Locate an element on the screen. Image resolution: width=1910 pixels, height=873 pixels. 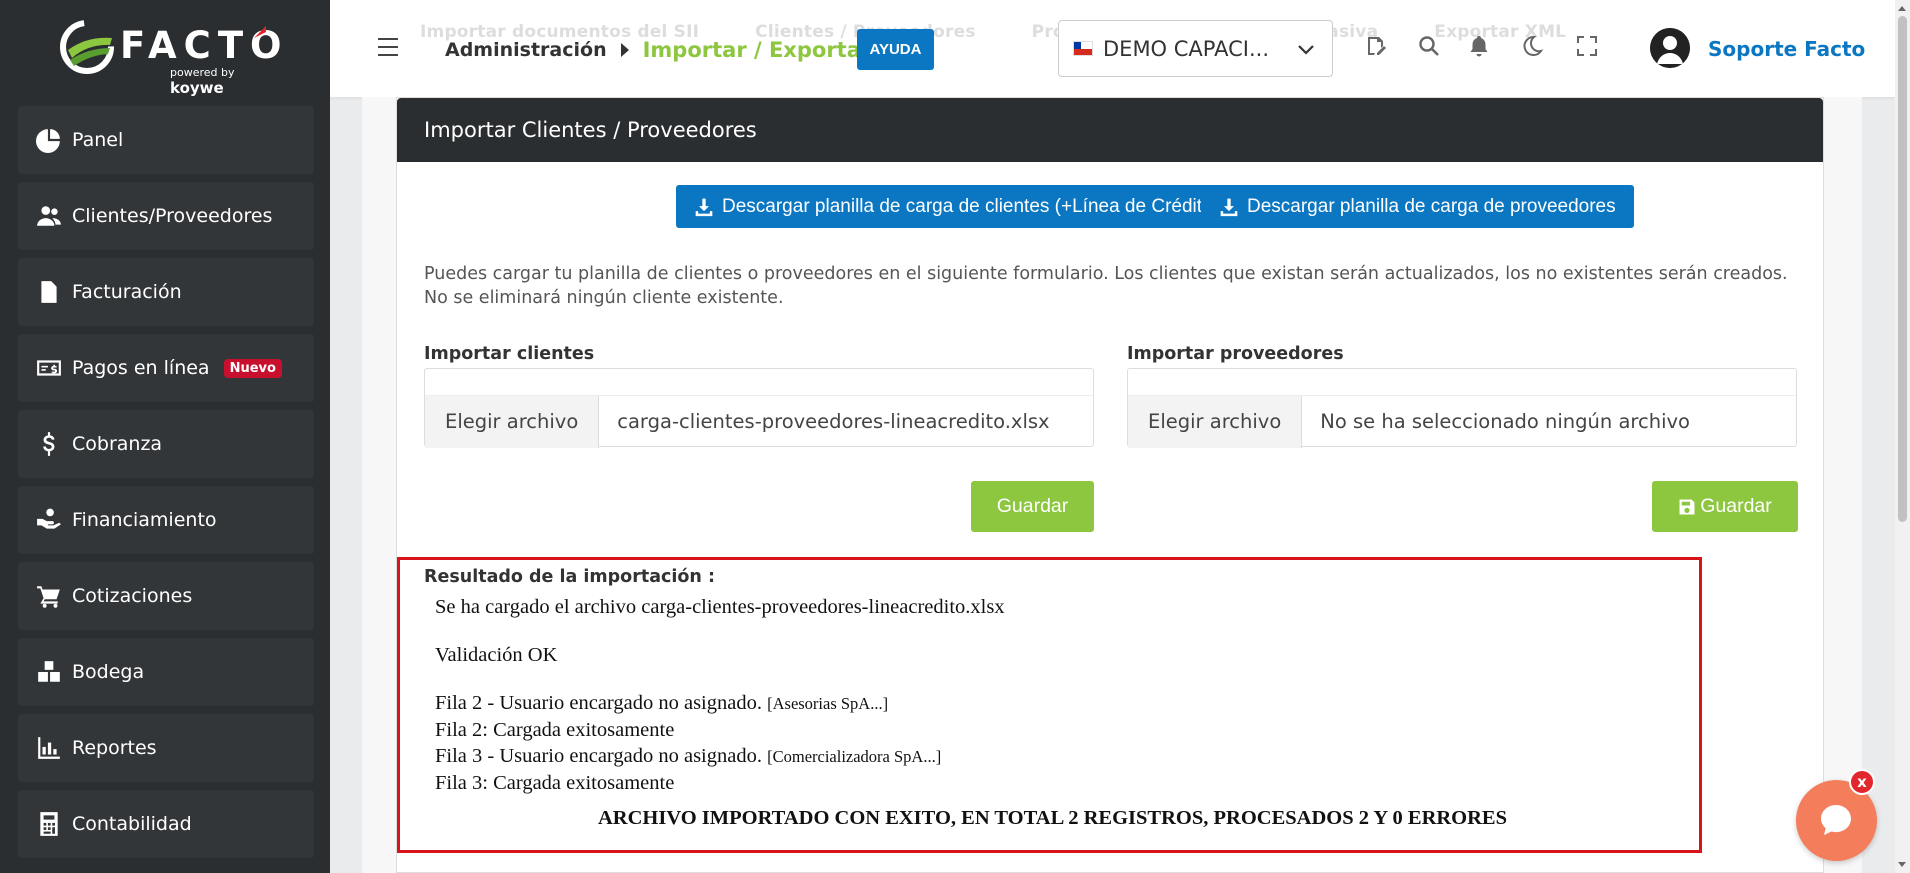
boxes-icon is located at coordinates (49, 672).